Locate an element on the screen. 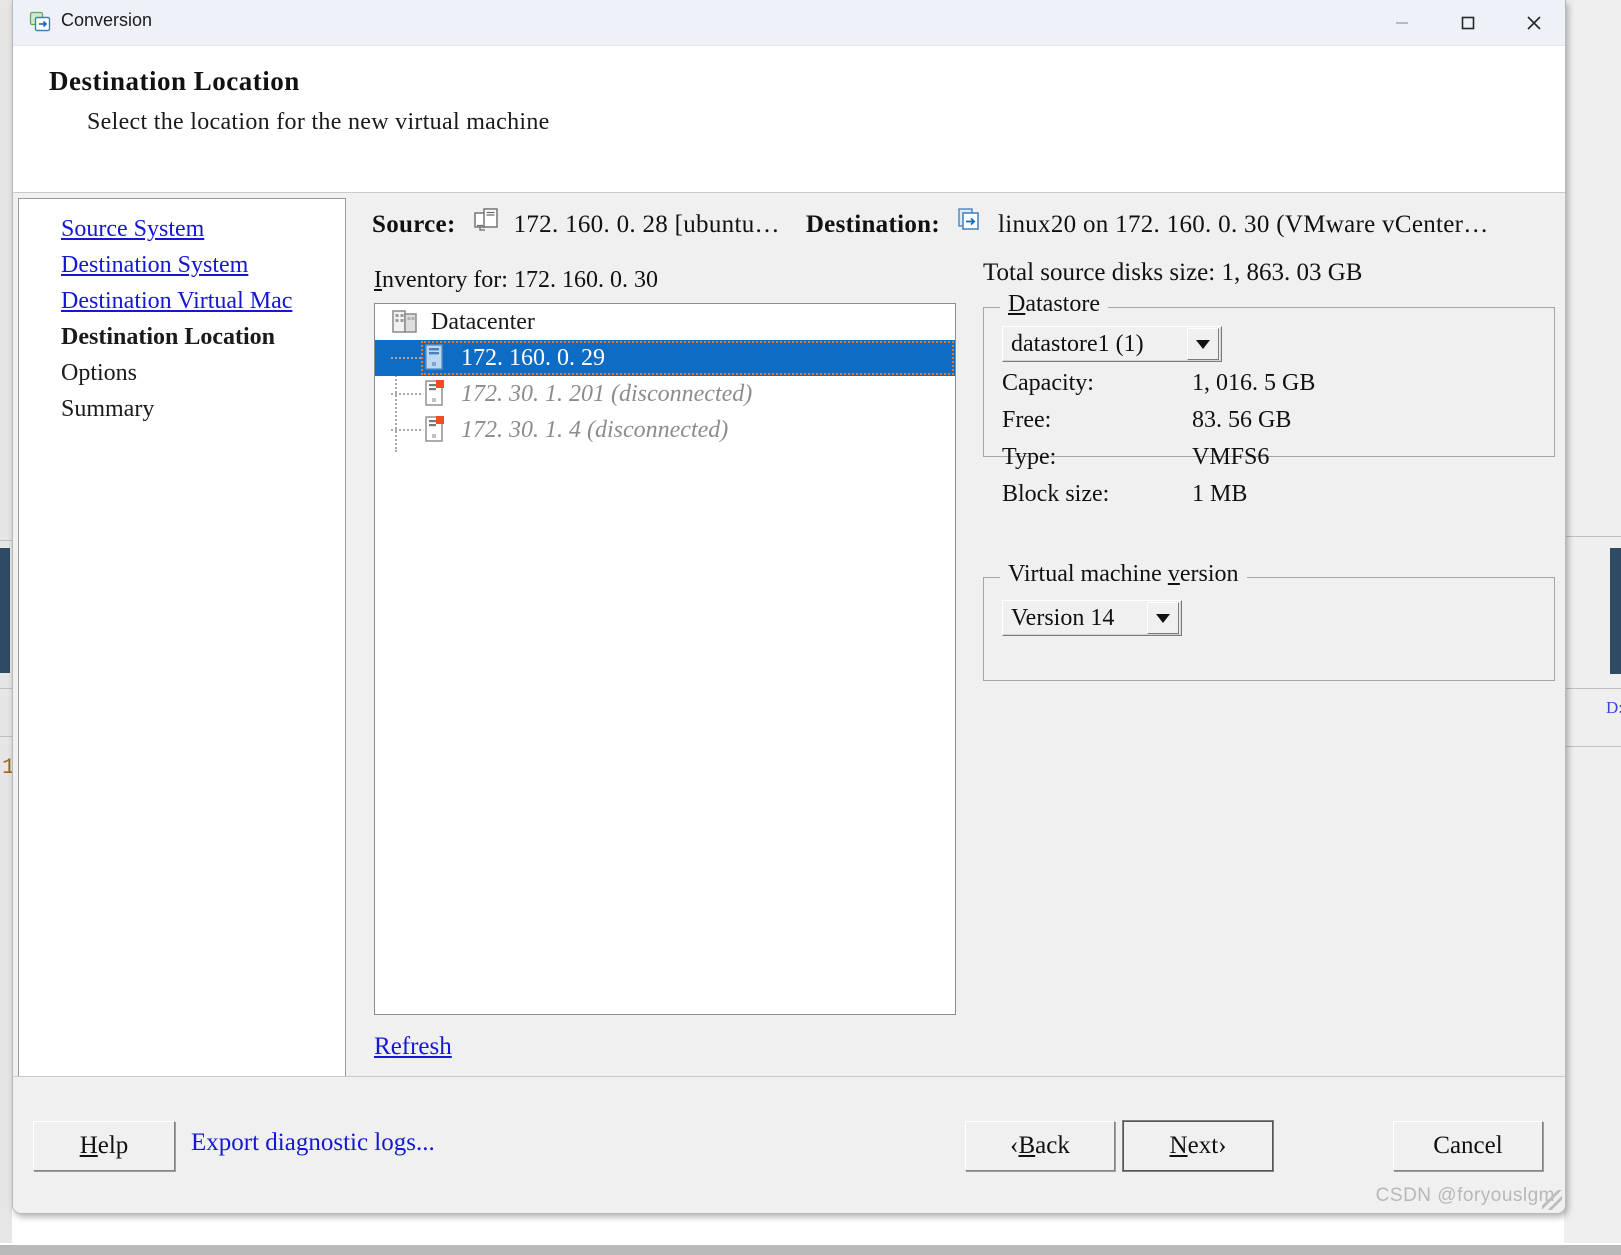 The width and height of the screenshot is (1621, 1255). datastore-select: datastore1 (1) is located at coordinates (1112, 344).